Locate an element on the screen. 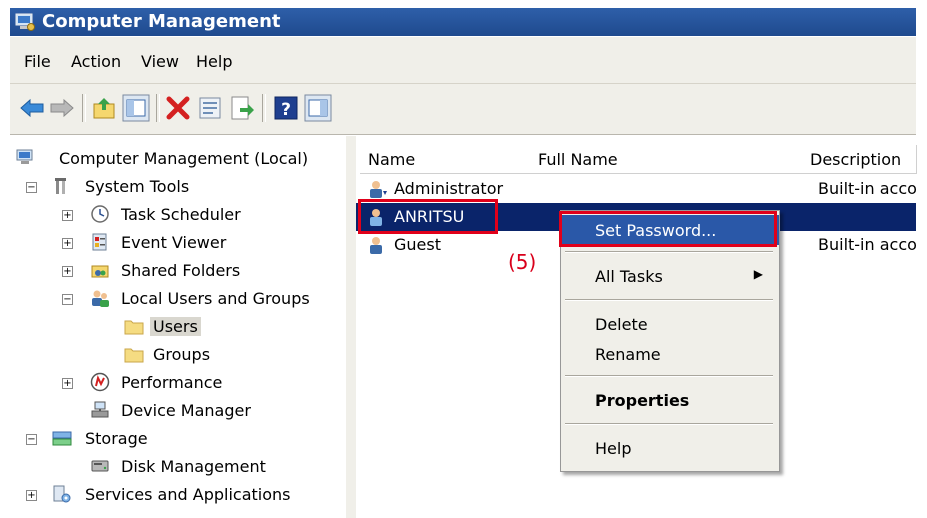  device-manager-icon is located at coordinates (100, 409).